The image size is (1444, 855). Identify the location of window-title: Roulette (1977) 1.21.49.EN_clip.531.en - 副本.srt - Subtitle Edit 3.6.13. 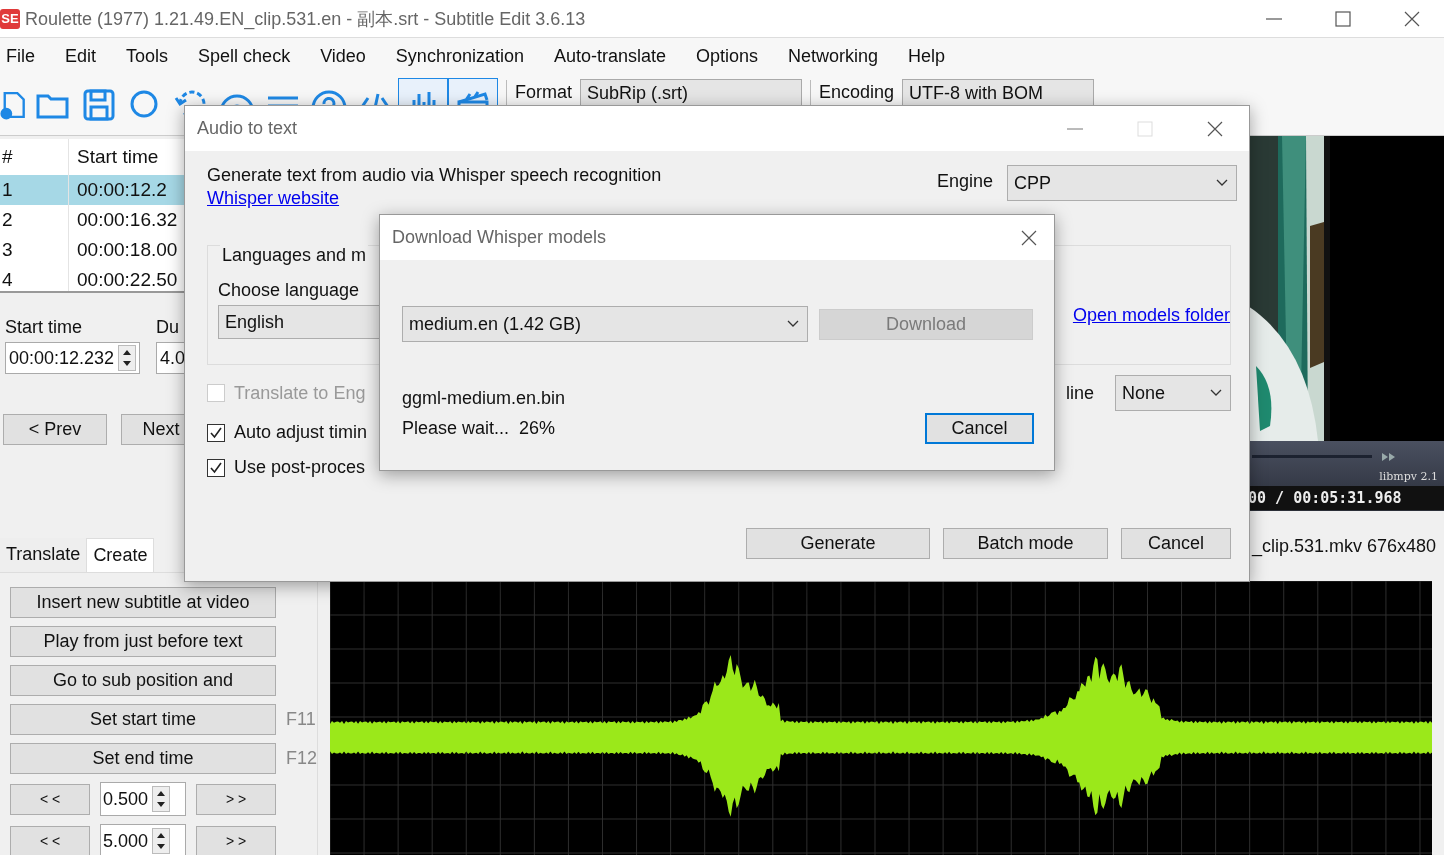
(305, 19).